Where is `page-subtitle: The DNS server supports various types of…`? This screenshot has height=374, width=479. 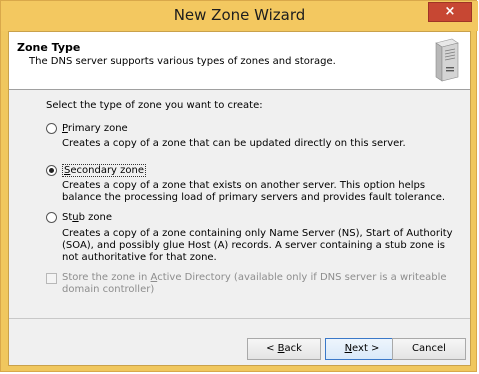
page-subtitle: The DNS server supports various types of… is located at coordinates (182, 61).